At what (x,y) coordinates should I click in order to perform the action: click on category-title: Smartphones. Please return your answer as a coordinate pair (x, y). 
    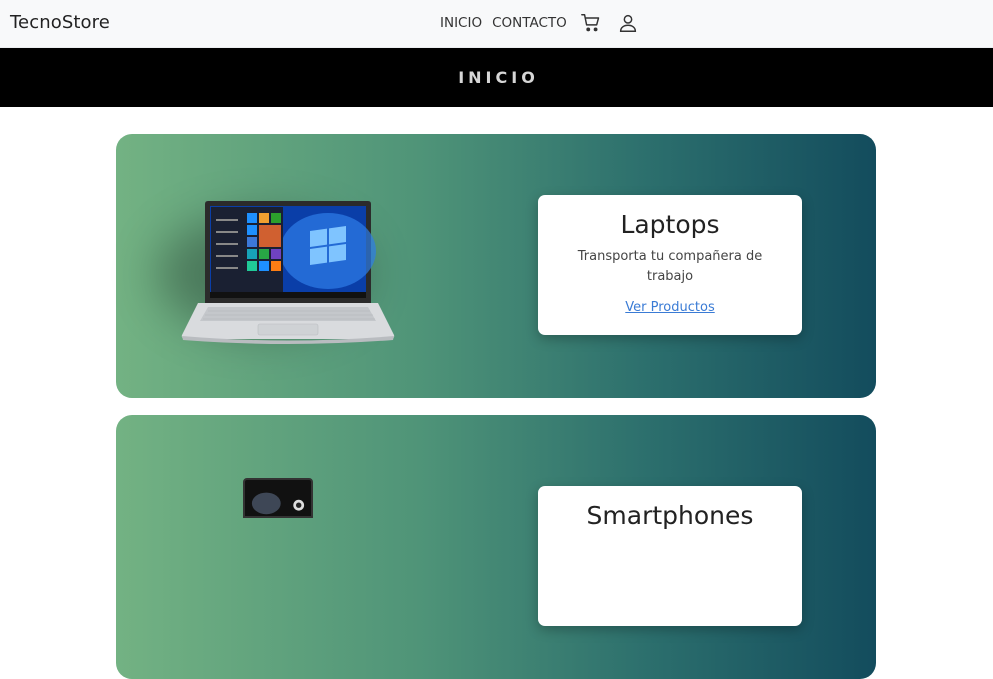
    Looking at the image, I should click on (670, 515).